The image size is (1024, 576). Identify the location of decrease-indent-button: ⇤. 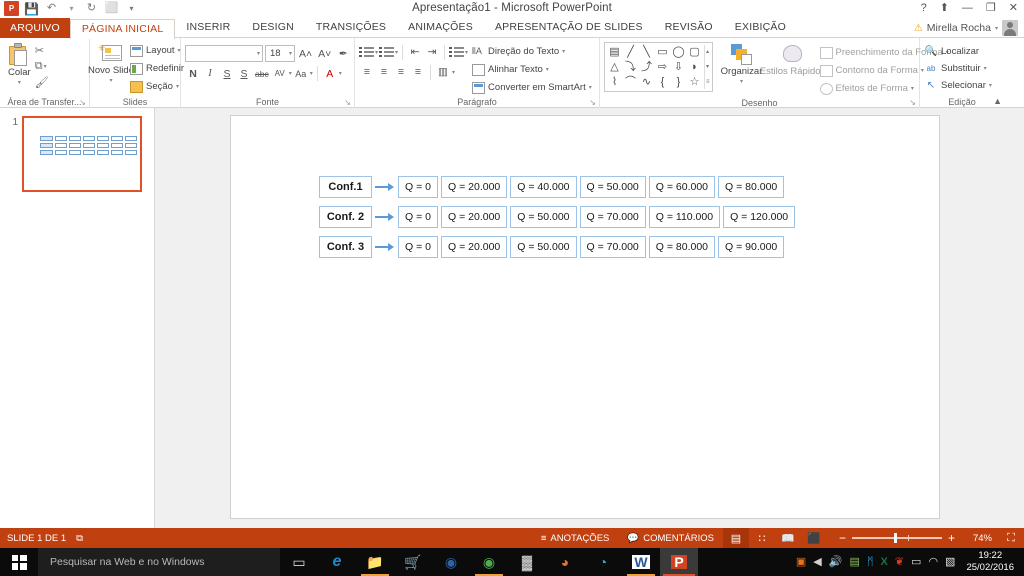
(415, 52).